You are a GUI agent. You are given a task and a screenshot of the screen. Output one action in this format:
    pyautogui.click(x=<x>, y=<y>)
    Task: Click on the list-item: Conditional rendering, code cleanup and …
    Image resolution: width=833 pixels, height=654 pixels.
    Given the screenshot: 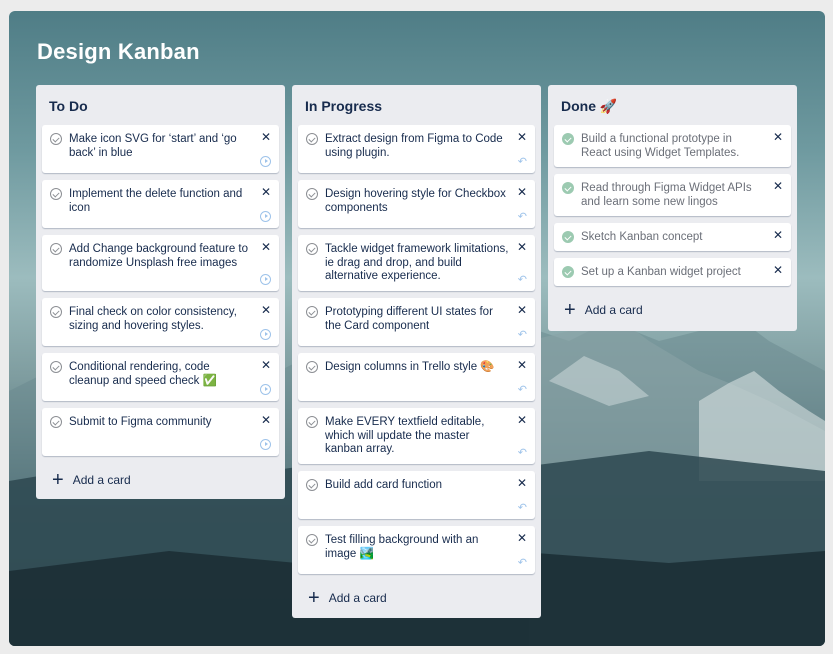 What is the action you would take?
    pyautogui.click(x=160, y=377)
    